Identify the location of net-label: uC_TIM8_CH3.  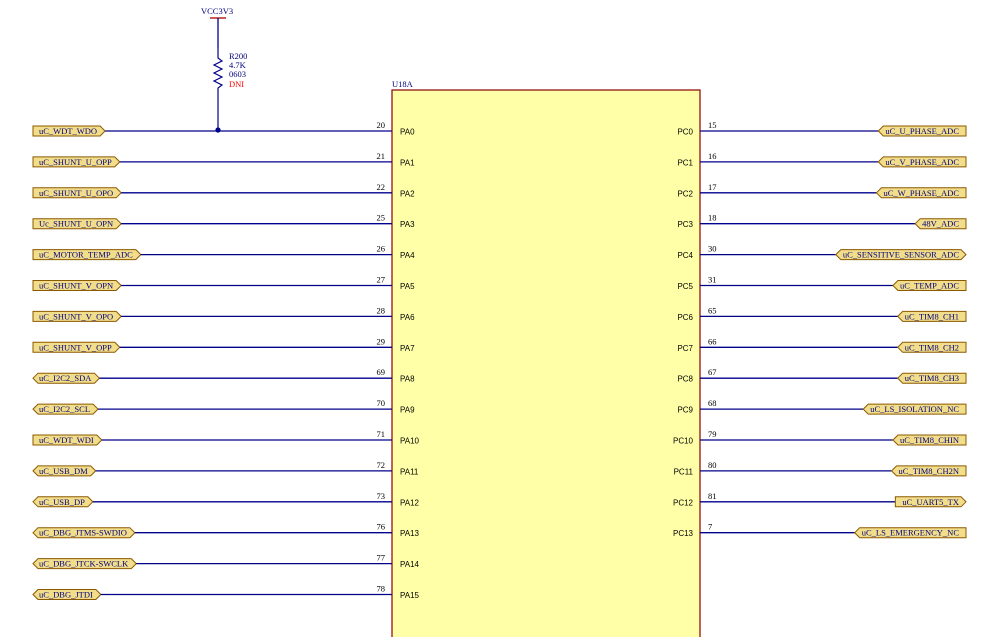
(932, 378).